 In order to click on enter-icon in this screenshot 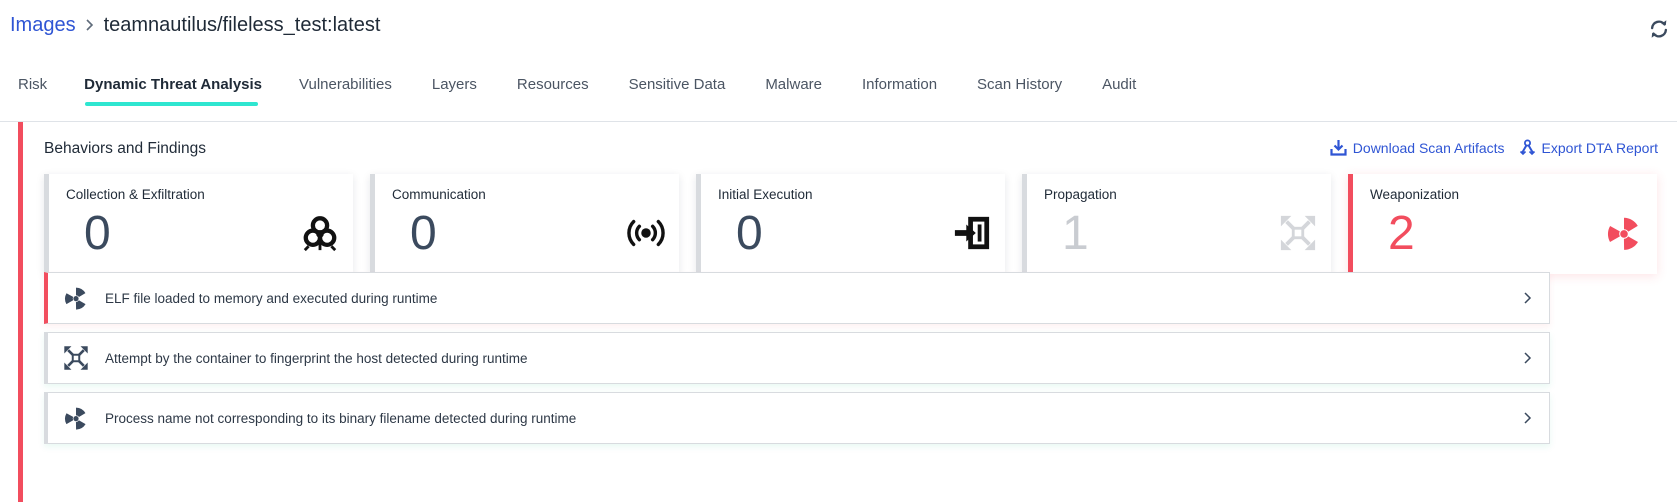, I will do `click(972, 233)`.